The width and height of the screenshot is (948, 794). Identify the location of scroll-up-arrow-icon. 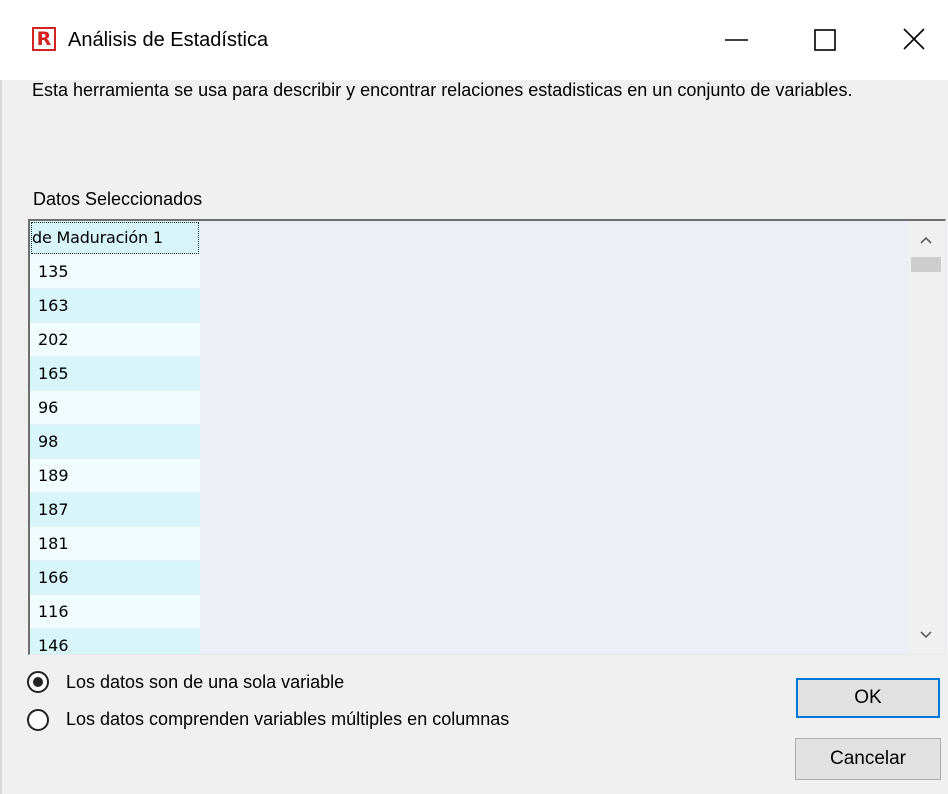
(926, 240).